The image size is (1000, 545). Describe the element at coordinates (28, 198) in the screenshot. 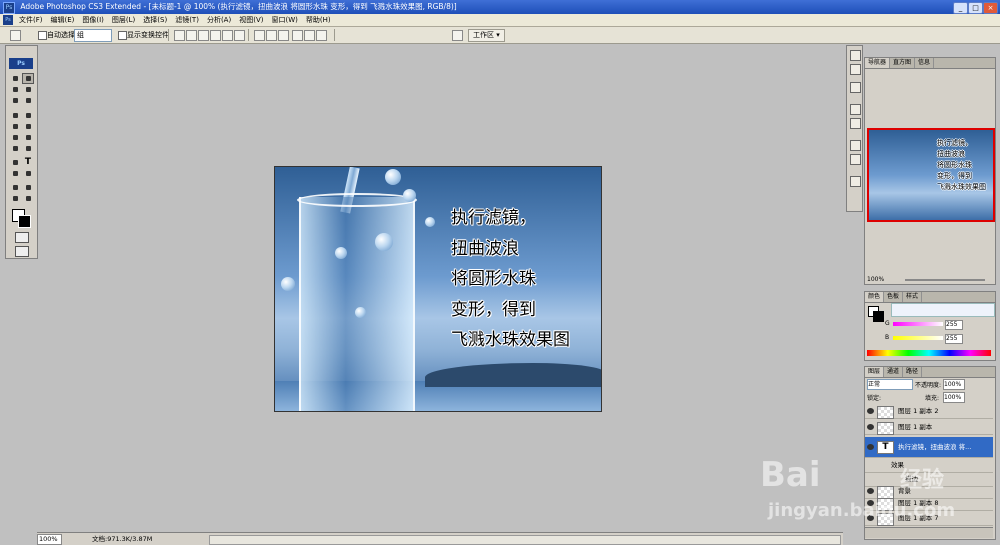

I see `zoom-tool-icon` at that location.